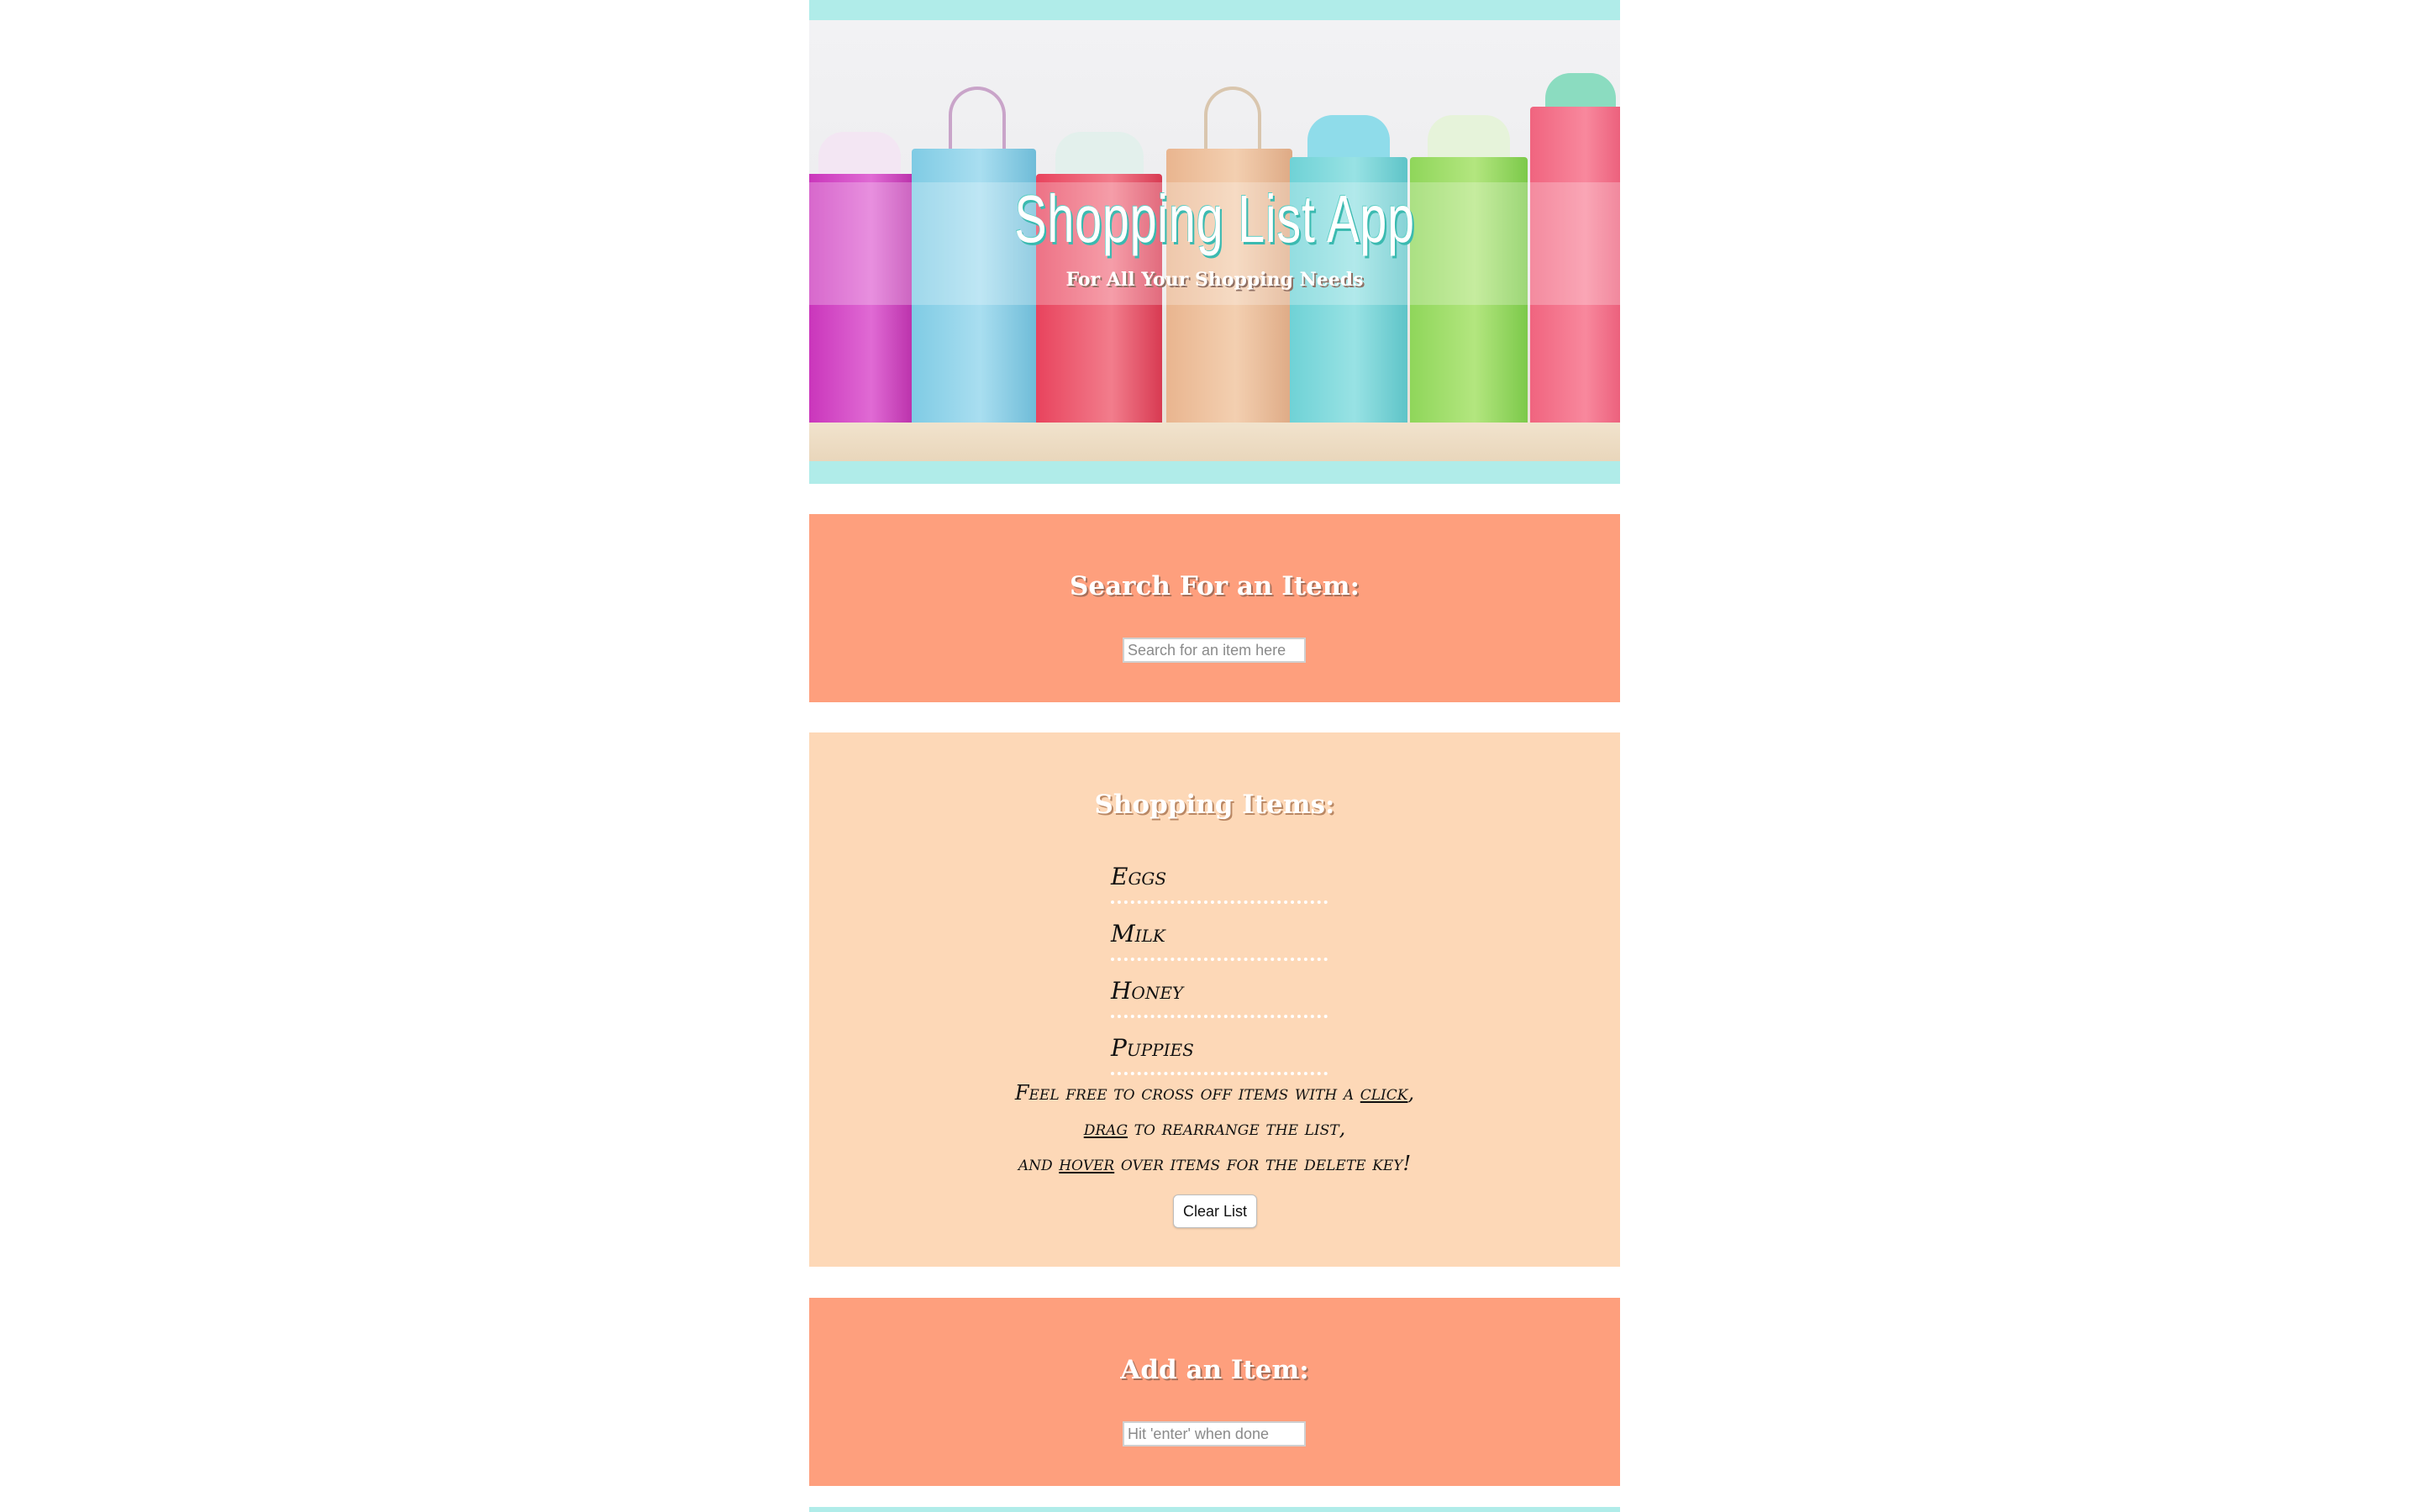  Describe the element at coordinates (1214, 805) in the screenshot. I see `items-heading: Shopping Items:` at that location.